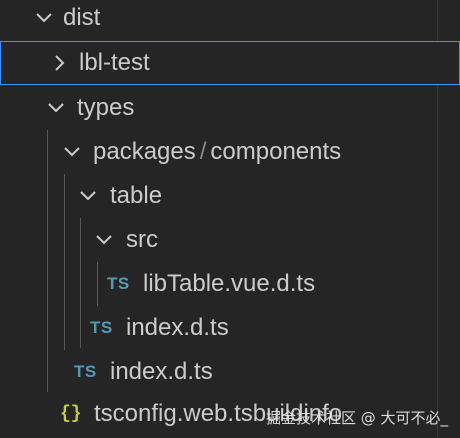 The width and height of the screenshot is (460, 438). I want to click on watermark: 掘金技术社区 @ 大可不必_, so click(356, 418).